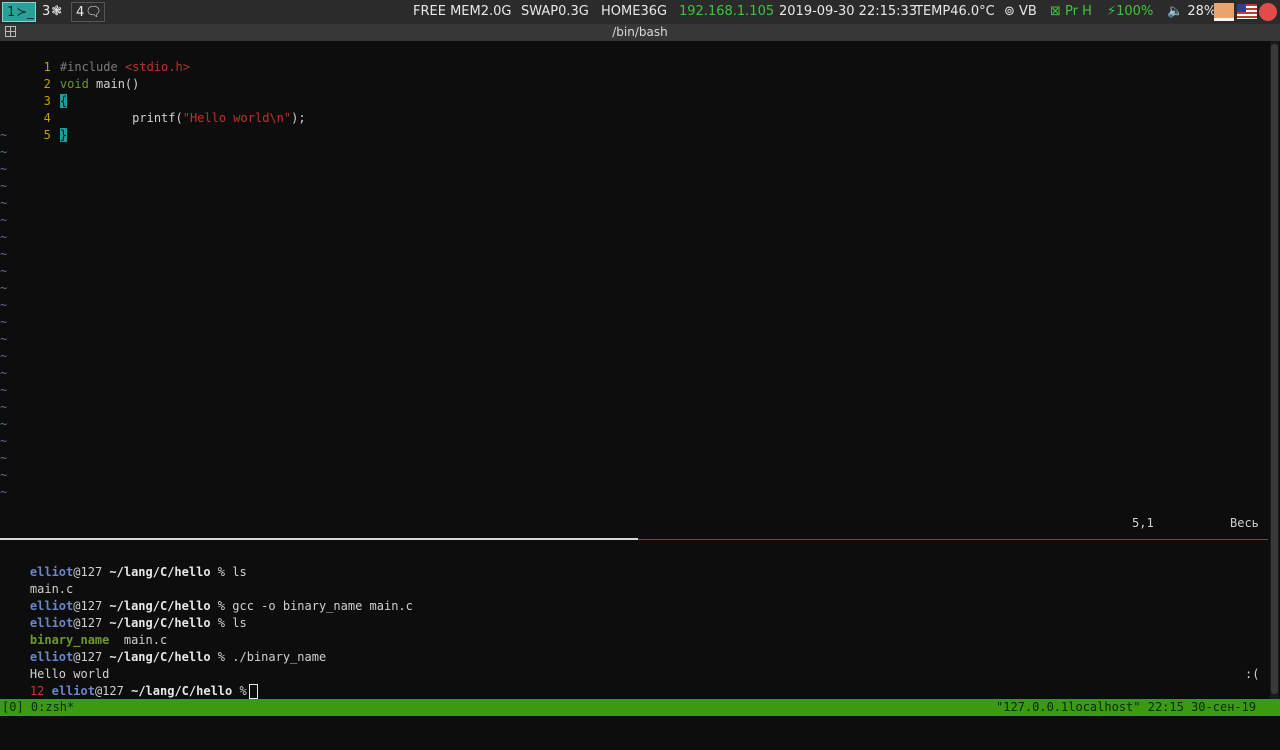  Describe the element at coordinates (129, 682) in the screenshot. I see `shell-prompt-active: 12 elliot@127 ~/lang/C/hello %` at that location.